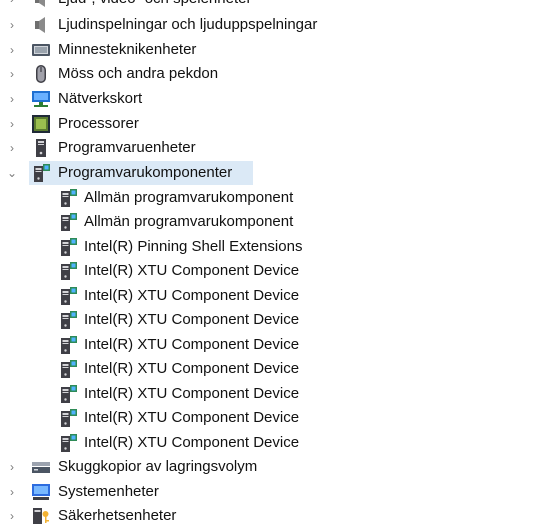 This screenshot has width=544, height=529. I want to click on tree-item-label: Programvaruenheter, so click(127, 147).